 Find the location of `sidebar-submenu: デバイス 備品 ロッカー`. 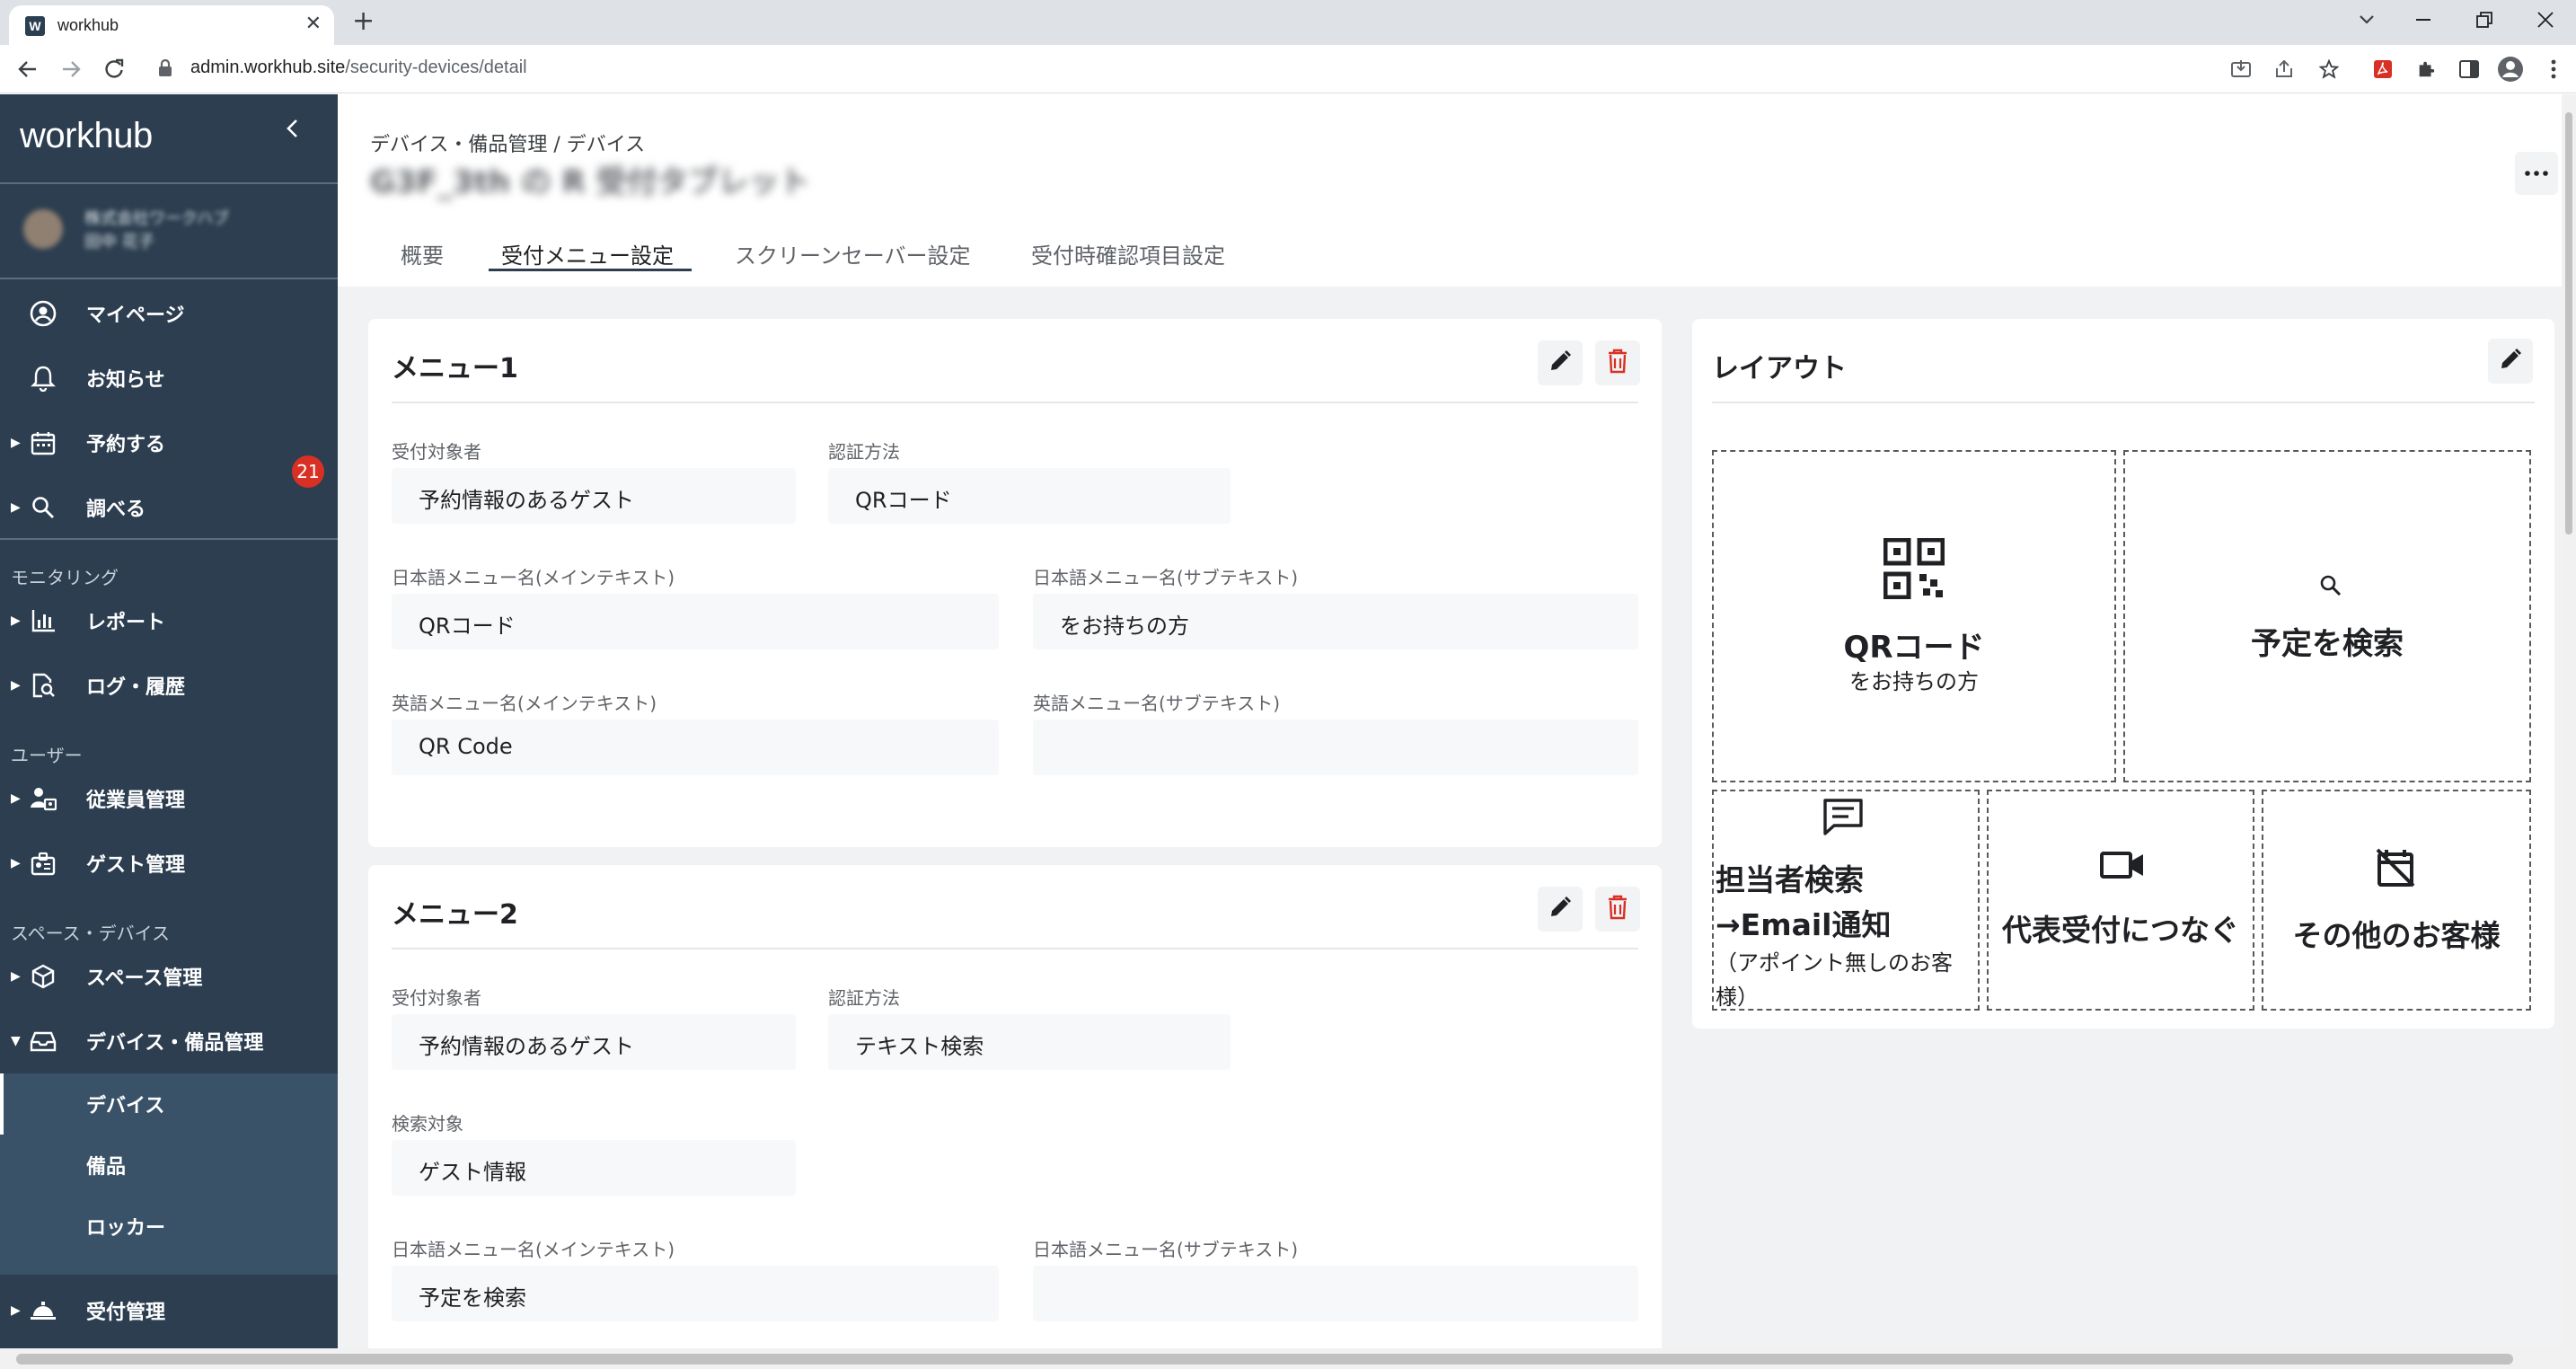

sidebar-submenu: デバイス 備品 ロッカー is located at coordinates (169, 1174).